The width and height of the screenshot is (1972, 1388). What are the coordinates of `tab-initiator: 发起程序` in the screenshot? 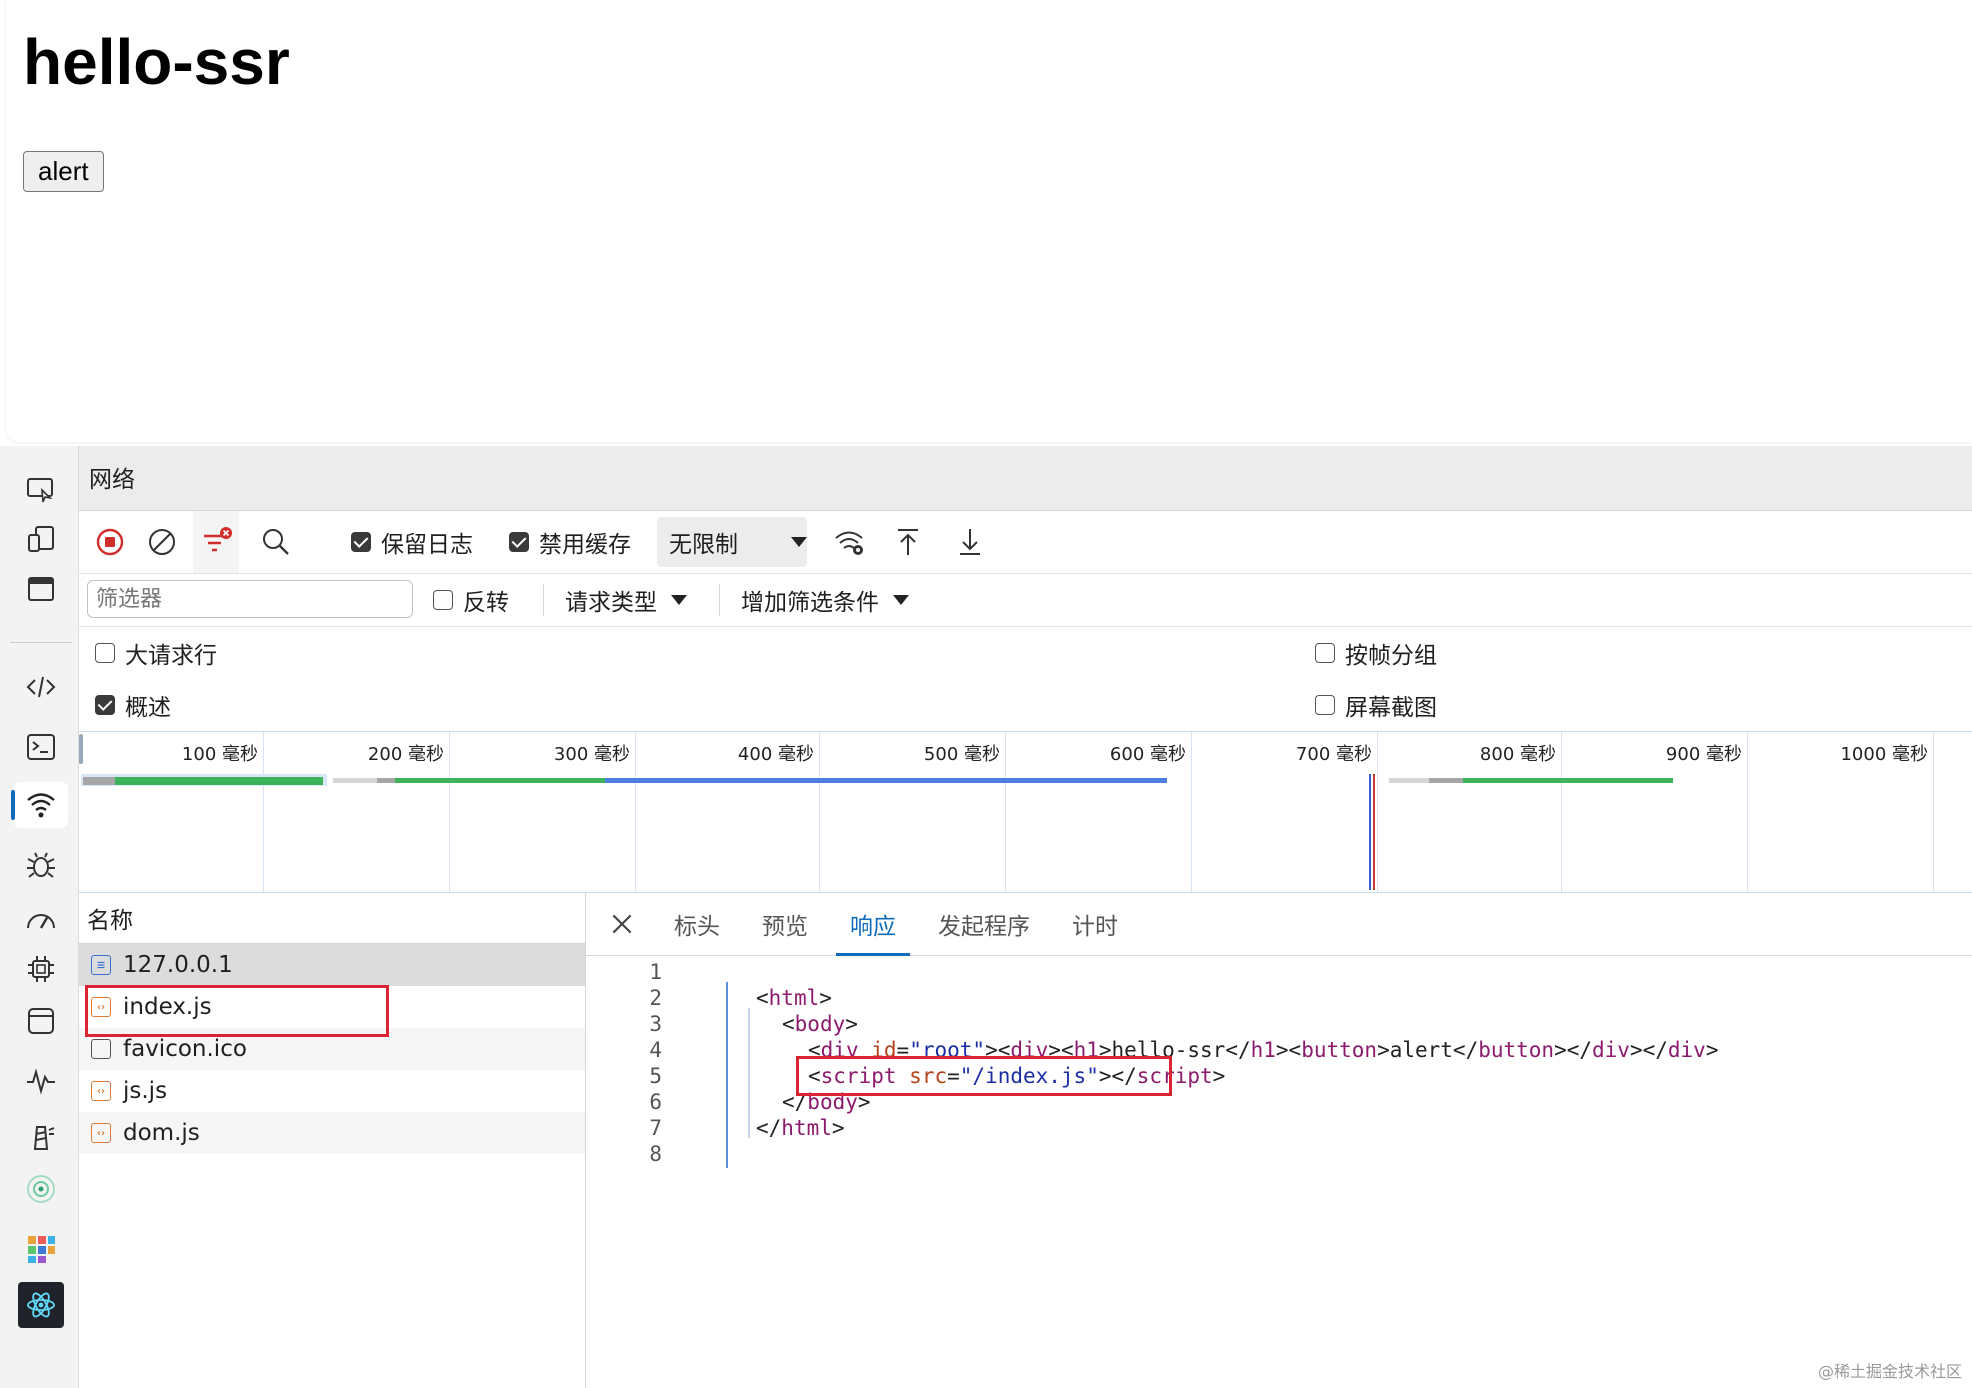 It's located at (984, 924).